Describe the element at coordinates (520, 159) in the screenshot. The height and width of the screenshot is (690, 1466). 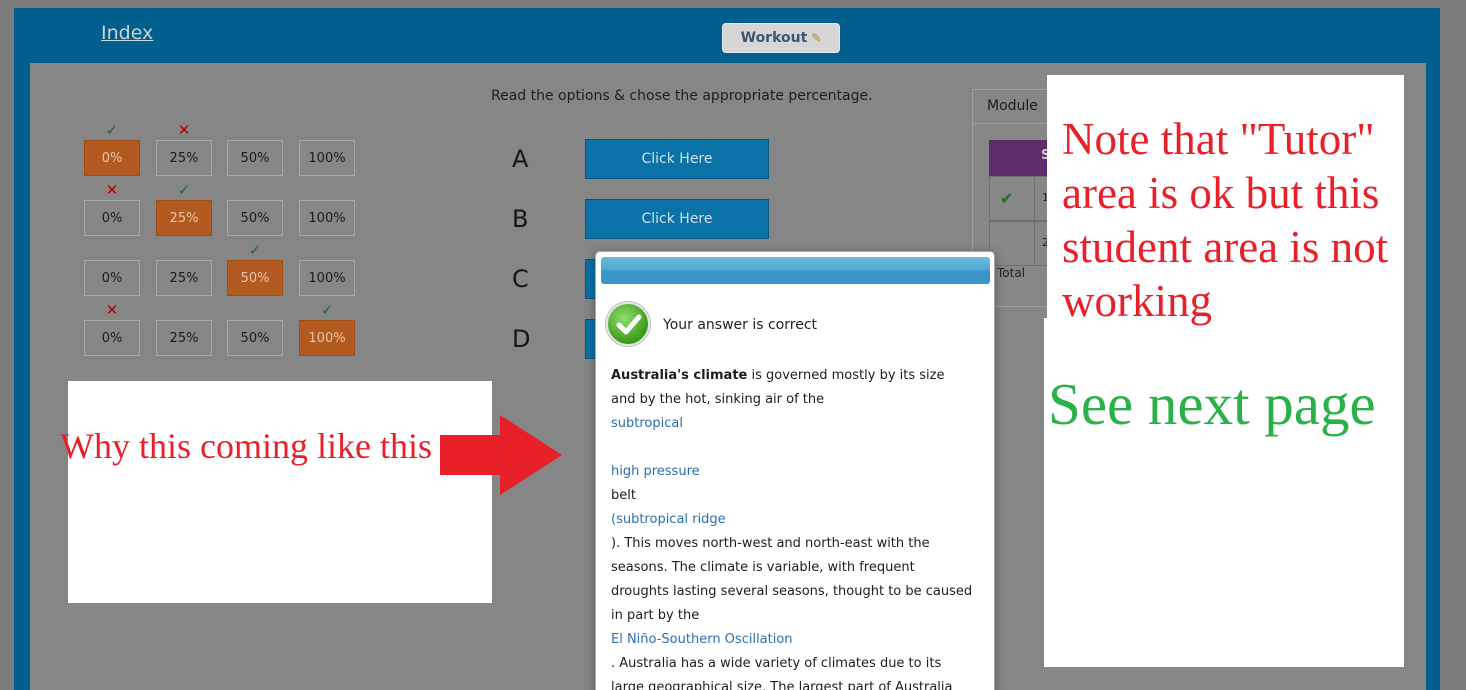
I see `option-letter: A` at that location.